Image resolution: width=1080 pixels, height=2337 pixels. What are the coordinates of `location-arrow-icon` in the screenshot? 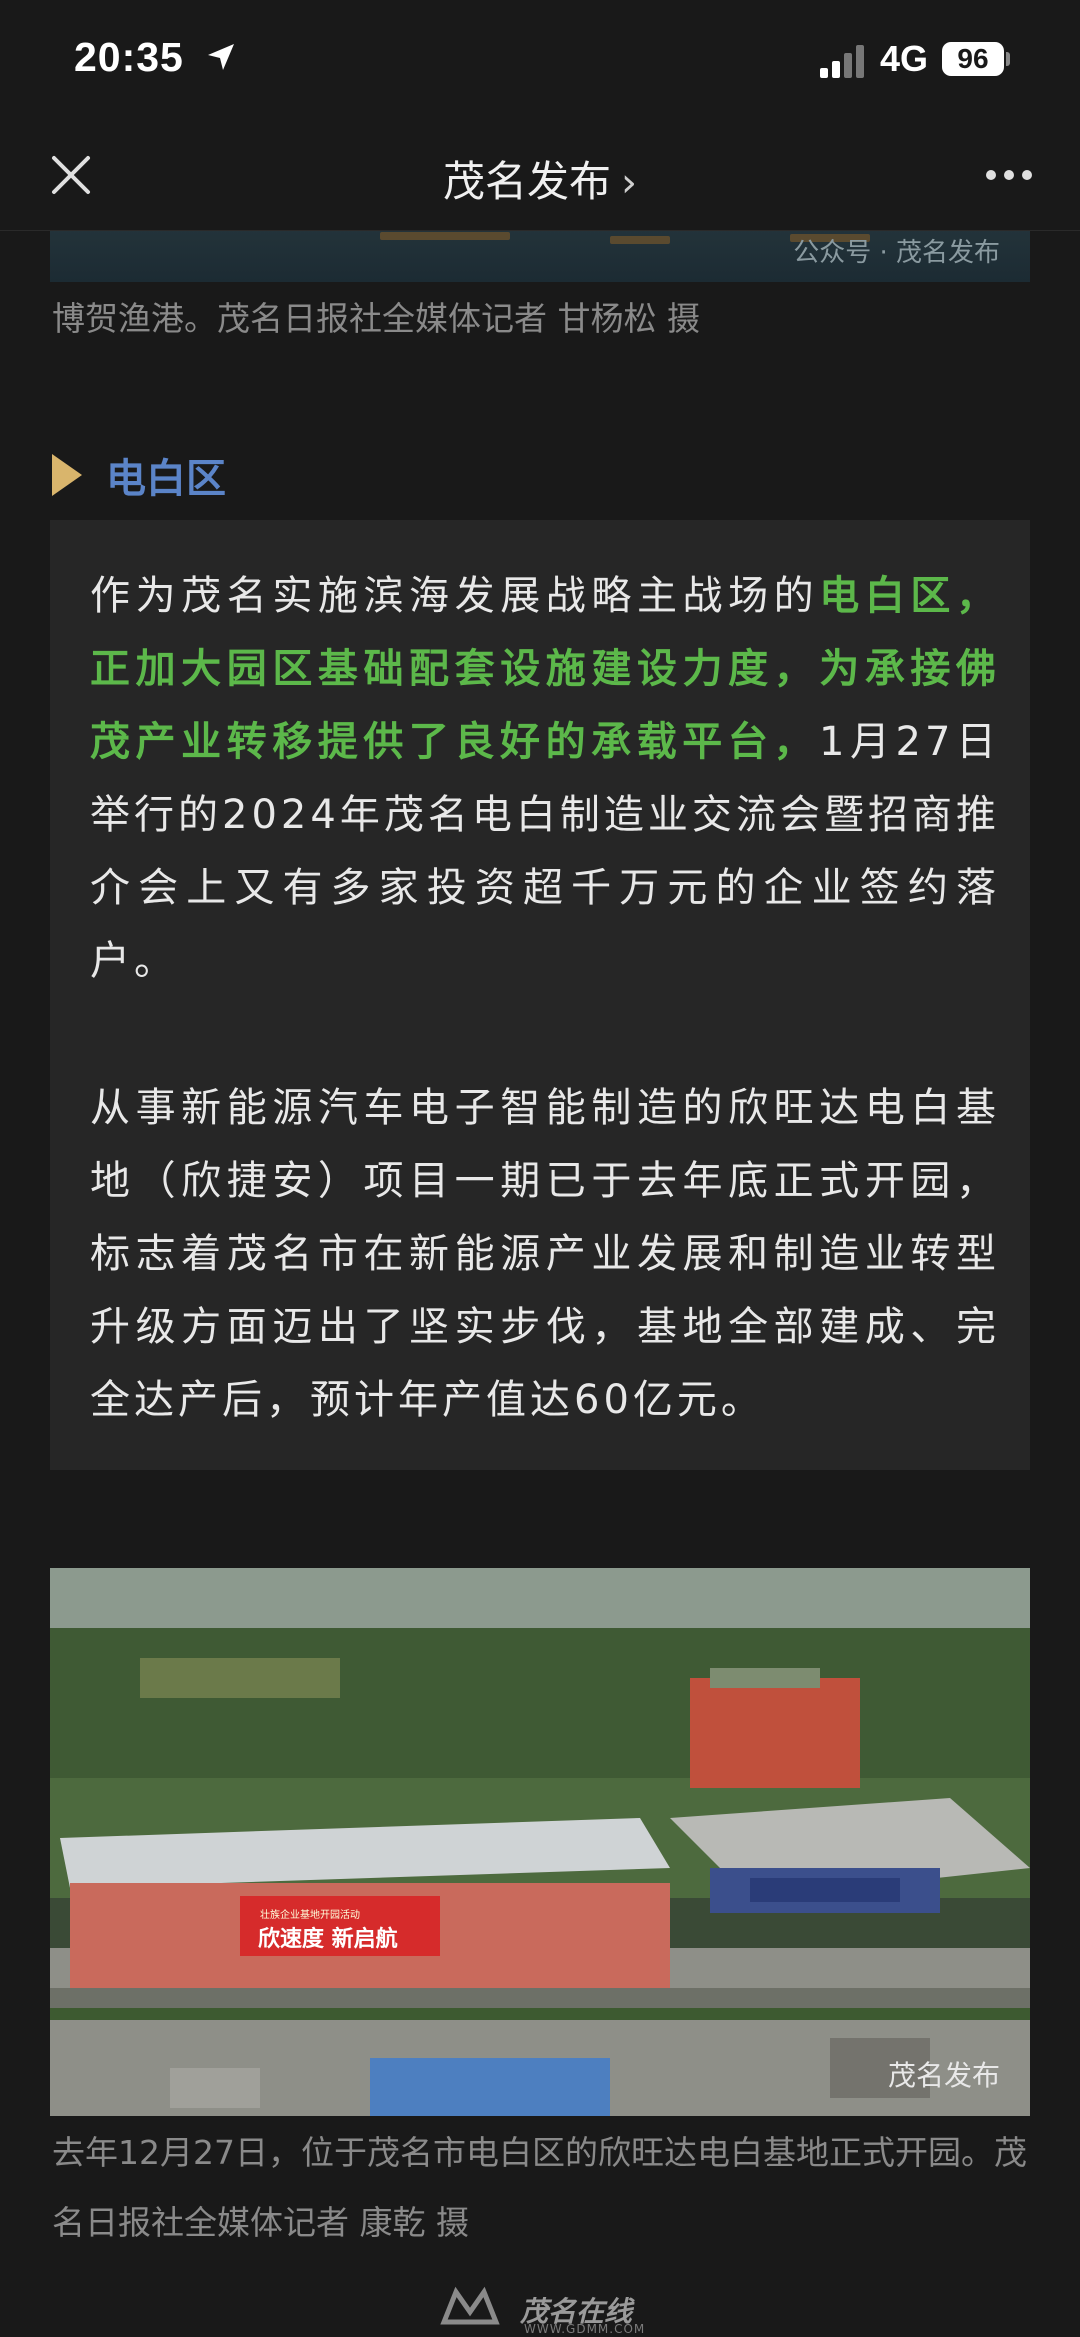 It's located at (221, 57).